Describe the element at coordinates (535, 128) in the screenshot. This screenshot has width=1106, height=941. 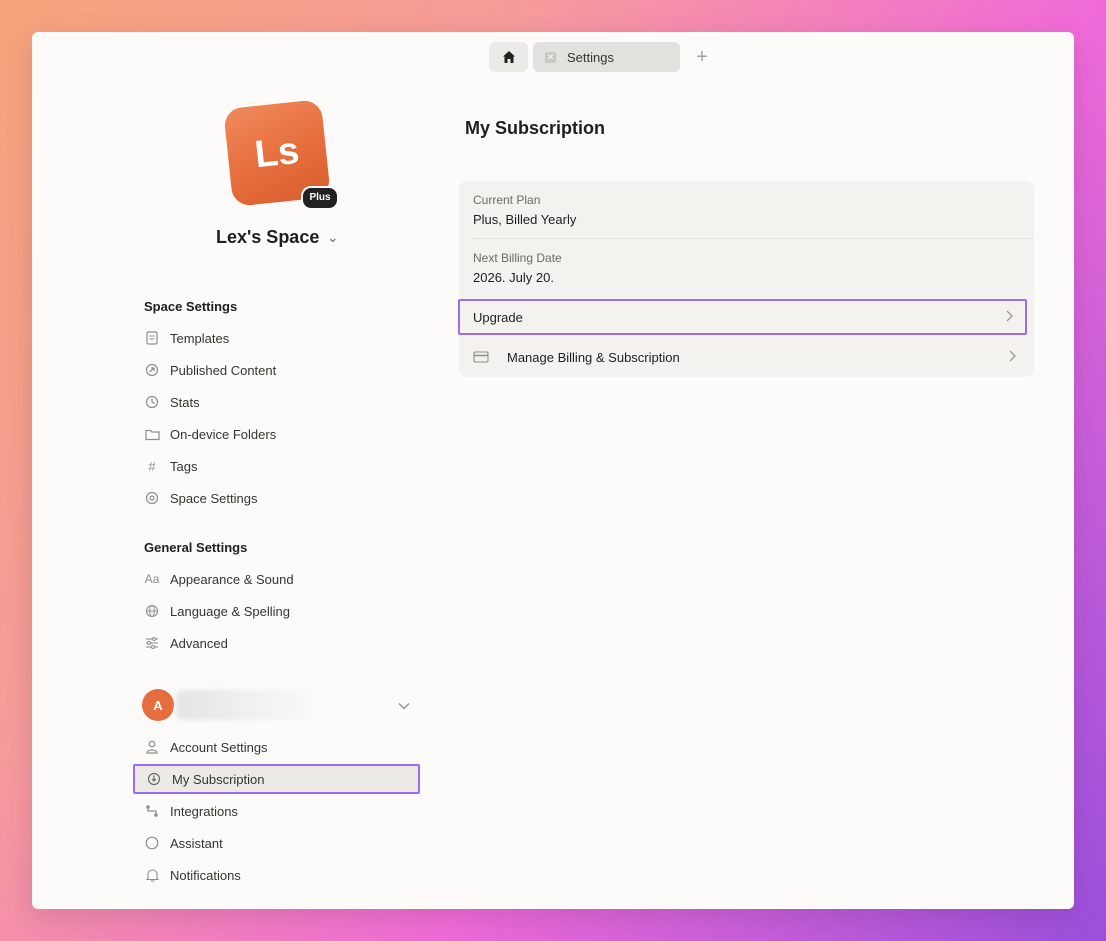
I see `page-title: My Subscription` at that location.